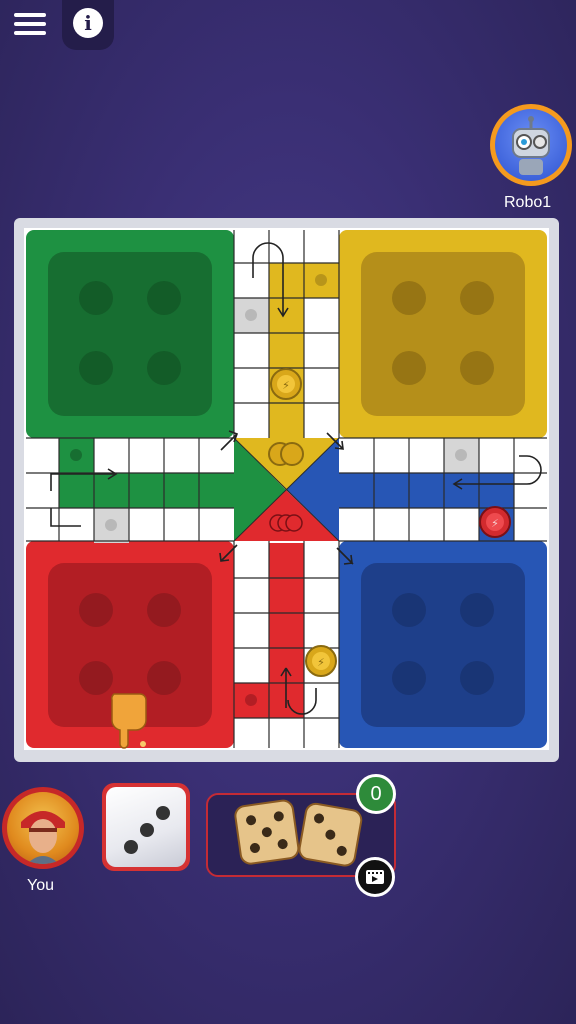 The height and width of the screenshot is (1024, 576). I want to click on bonus-count-badge: 0, so click(376, 794).